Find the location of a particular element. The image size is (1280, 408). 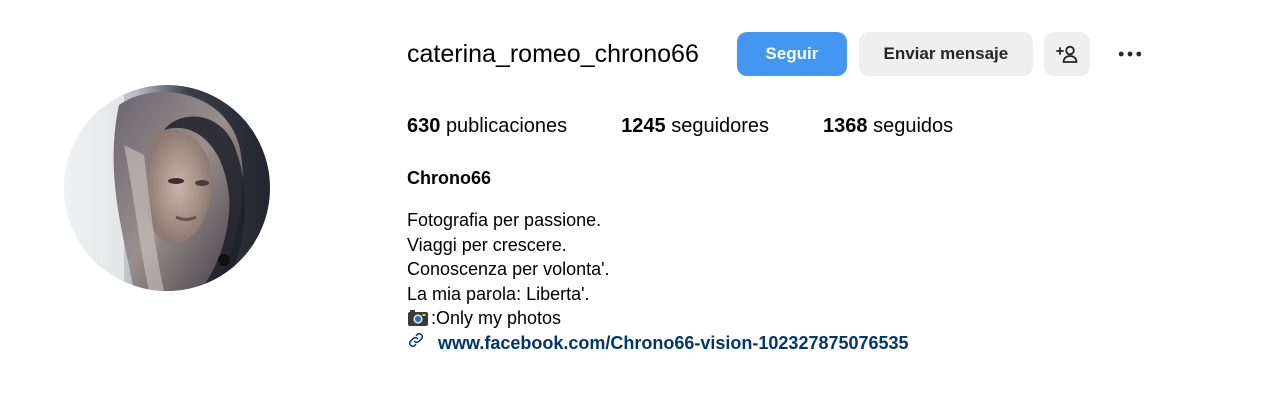

posts-count-label: publicaciones is located at coordinates (506, 126).